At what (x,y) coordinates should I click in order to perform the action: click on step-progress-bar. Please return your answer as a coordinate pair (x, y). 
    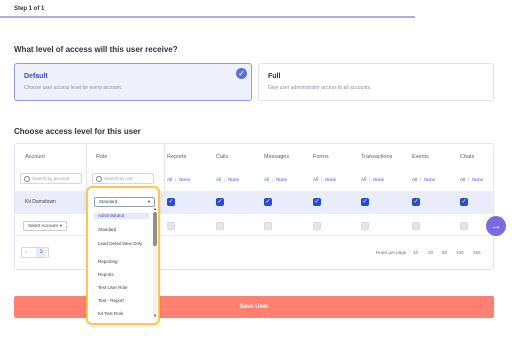
    Looking at the image, I should click on (207, 17).